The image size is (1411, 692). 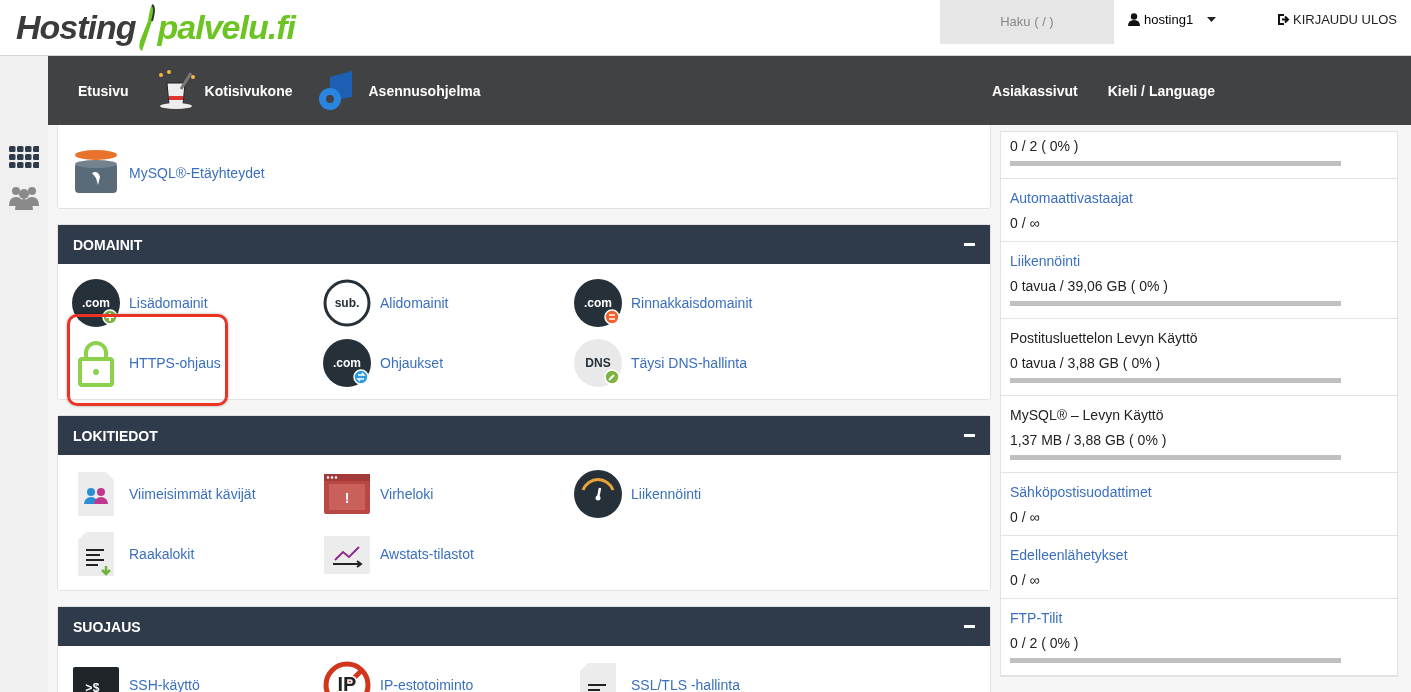 What do you see at coordinates (414, 303) in the screenshot?
I see `tool-link: Alidomainit` at bounding box center [414, 303].